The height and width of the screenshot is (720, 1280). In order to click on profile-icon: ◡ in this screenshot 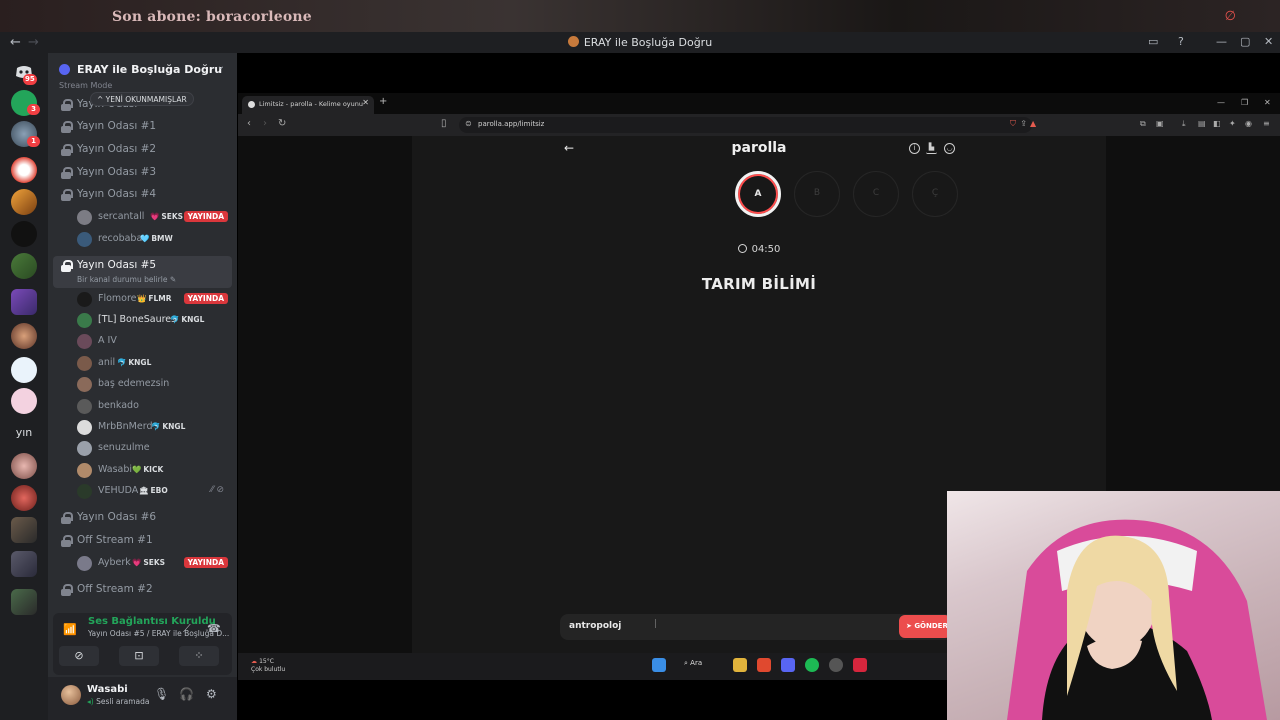, I will do `click(949, 148)`.